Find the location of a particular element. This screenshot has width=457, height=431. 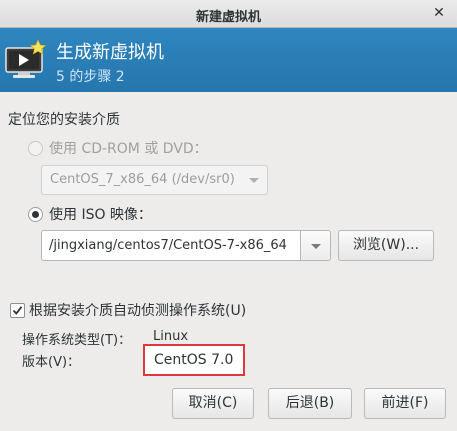

title-bar: 新建虚拟机 ✕ is located at coordinates (228, 14).